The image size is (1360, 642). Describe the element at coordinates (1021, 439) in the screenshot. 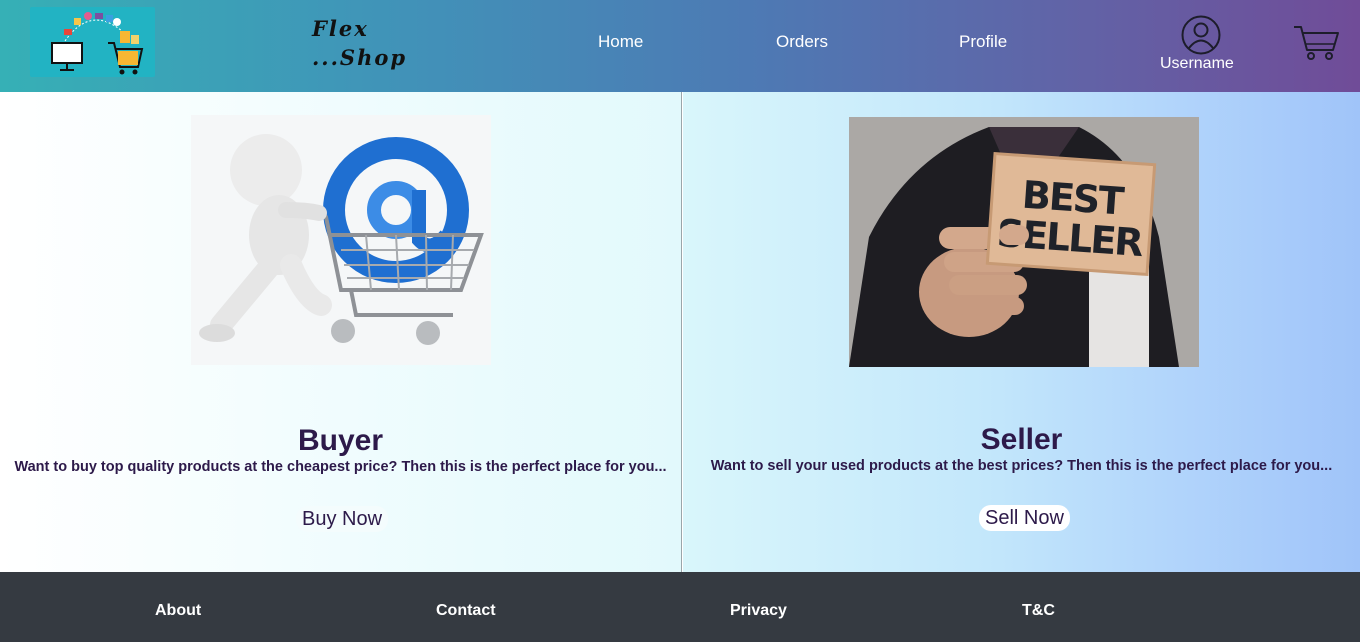

I see `seller-title: Seller` at that location.